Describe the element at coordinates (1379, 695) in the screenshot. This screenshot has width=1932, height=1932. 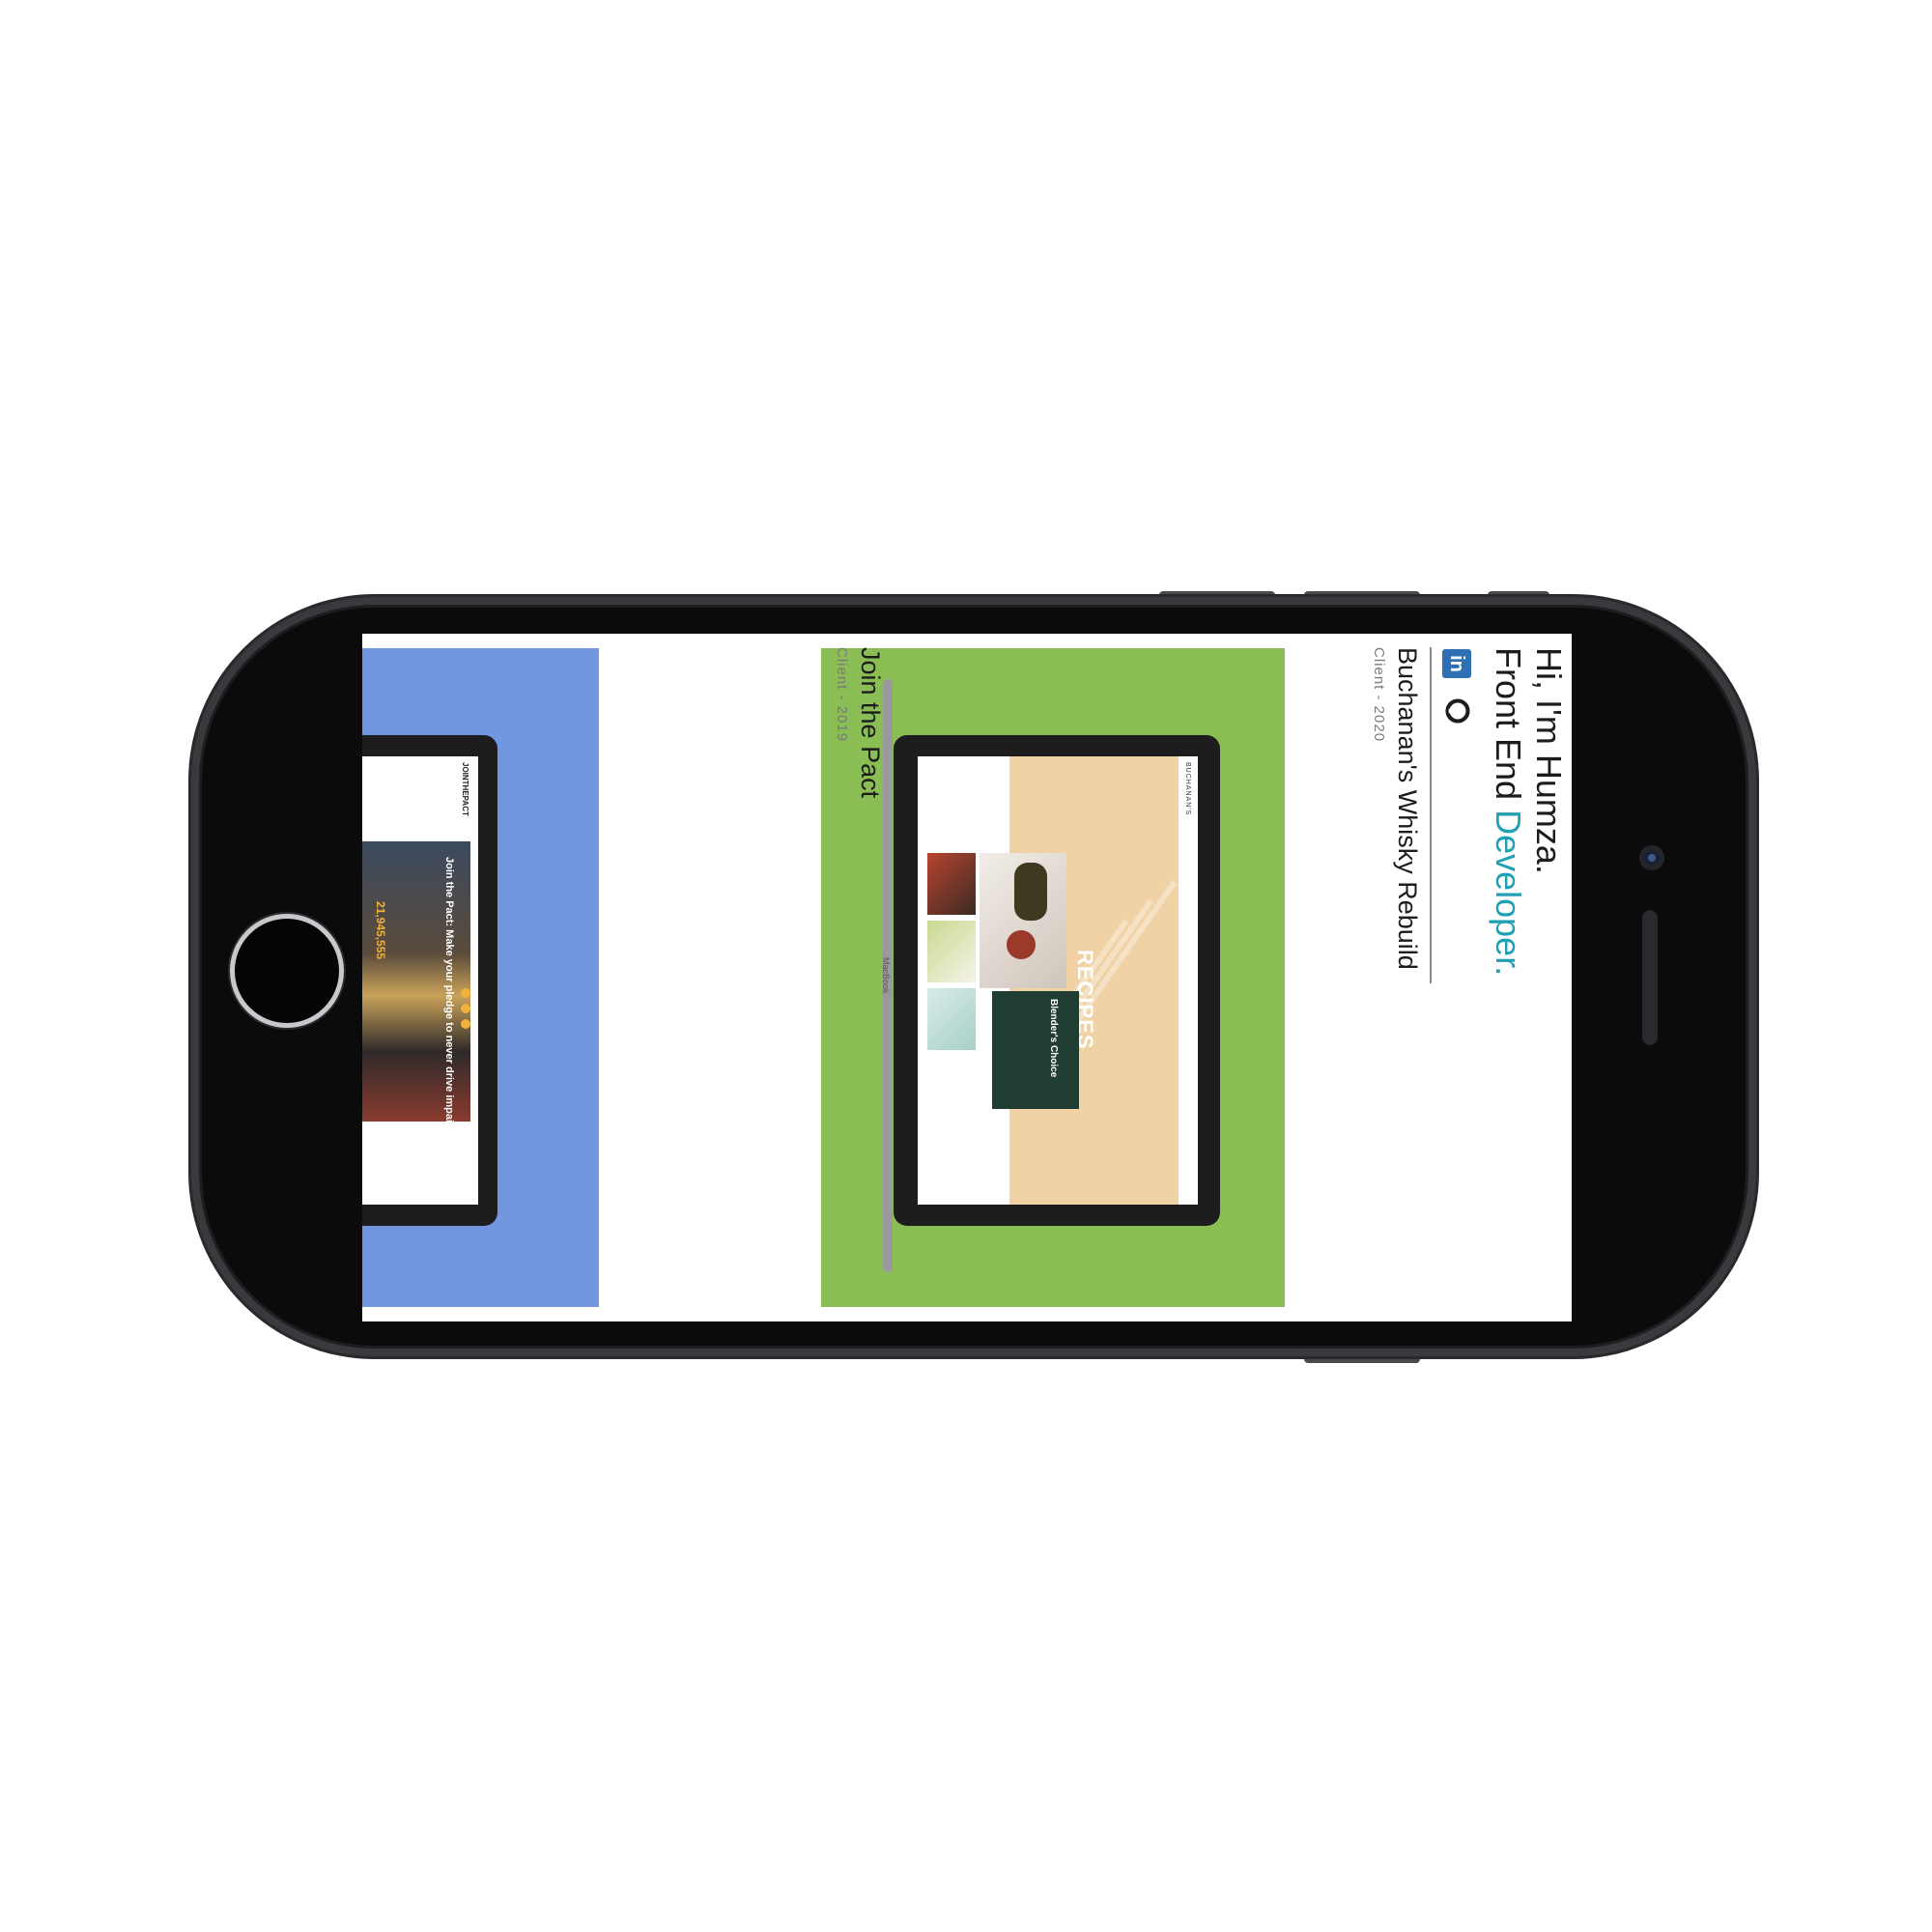
I see `project-meta-buchanans: Client - 2020` at that location.